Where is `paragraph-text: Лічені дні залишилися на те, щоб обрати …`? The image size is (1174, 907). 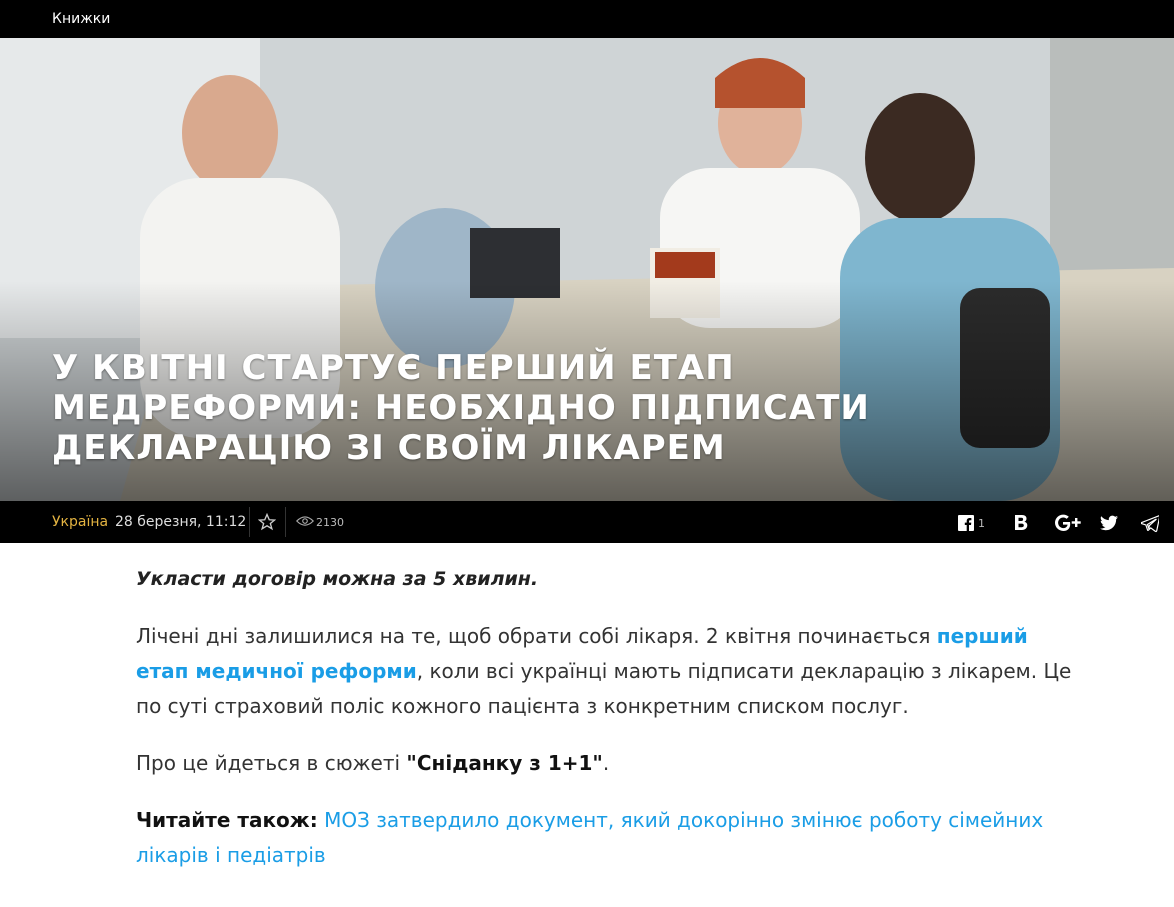
paragraph-text: Лічені дні залишилися на те, щоб обрати … is located at coordinates (536, 636).